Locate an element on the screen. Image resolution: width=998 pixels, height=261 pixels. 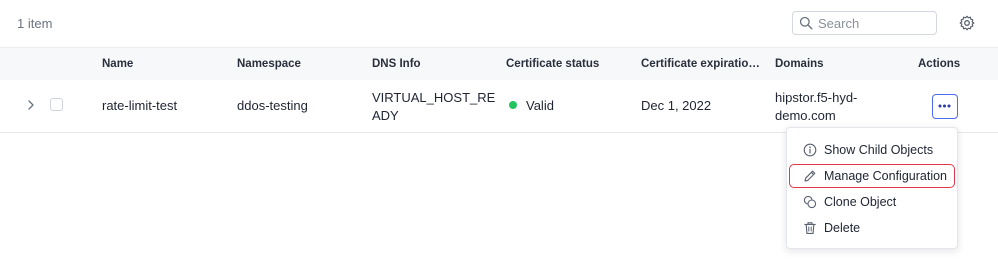
column-header-name: Name is located at coordinates (117, 64).